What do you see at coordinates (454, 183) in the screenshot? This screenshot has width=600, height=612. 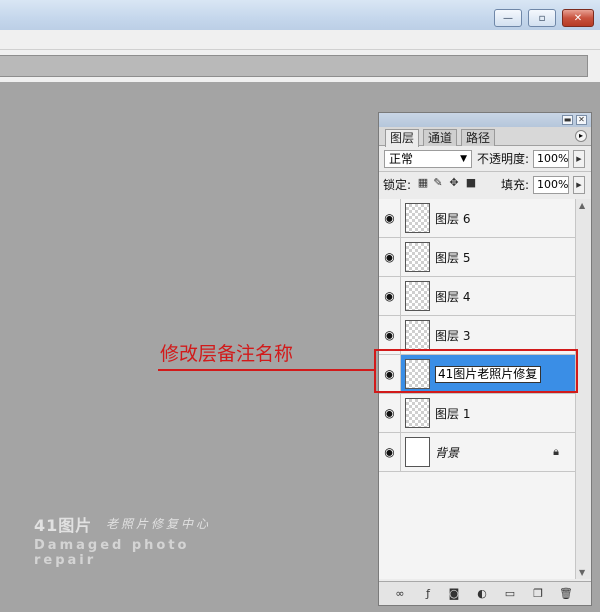 I see `lock-position-icon: ✥` at bounding box center [454, 183].